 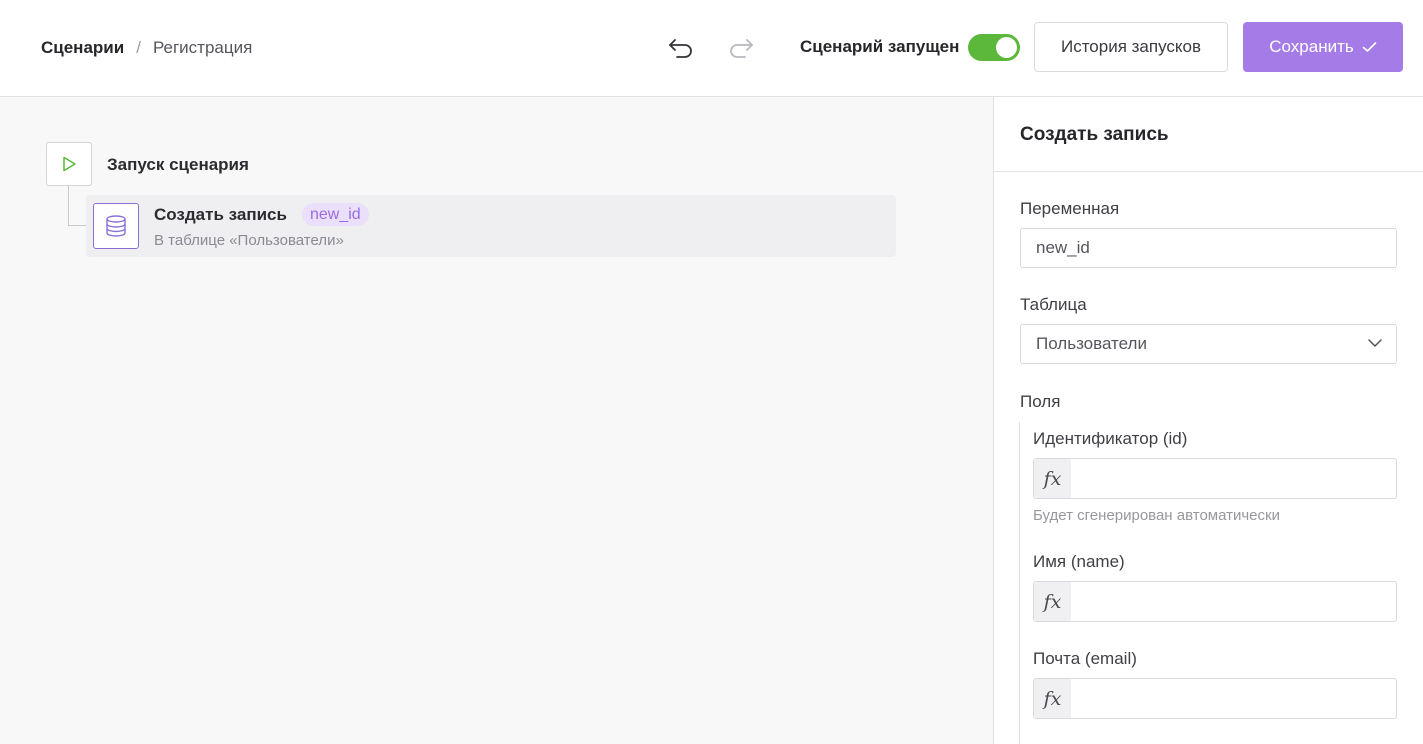 I want to click on breadcrumb-scenarios-link: Сценарии, so click(x=82, y=48).